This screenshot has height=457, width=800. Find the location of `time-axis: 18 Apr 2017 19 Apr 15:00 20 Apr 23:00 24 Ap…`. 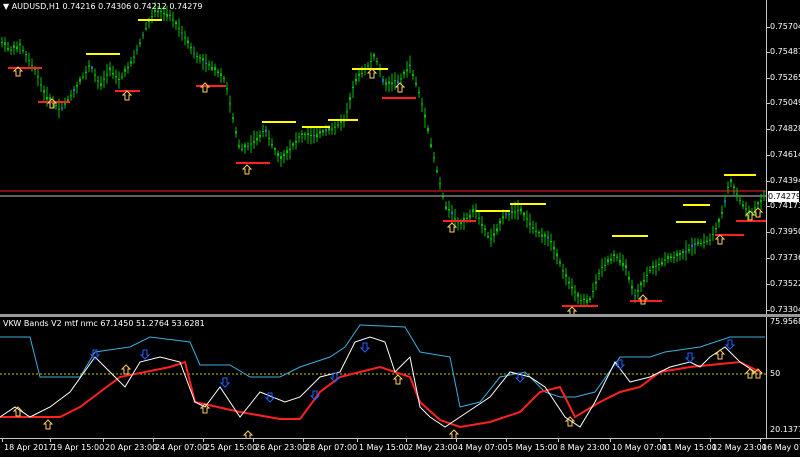

time-axis: 18 Apr 2017 19 Apr 15:00 20 Apr 23:00 24 Ap… is located at coordinates (400, 447).